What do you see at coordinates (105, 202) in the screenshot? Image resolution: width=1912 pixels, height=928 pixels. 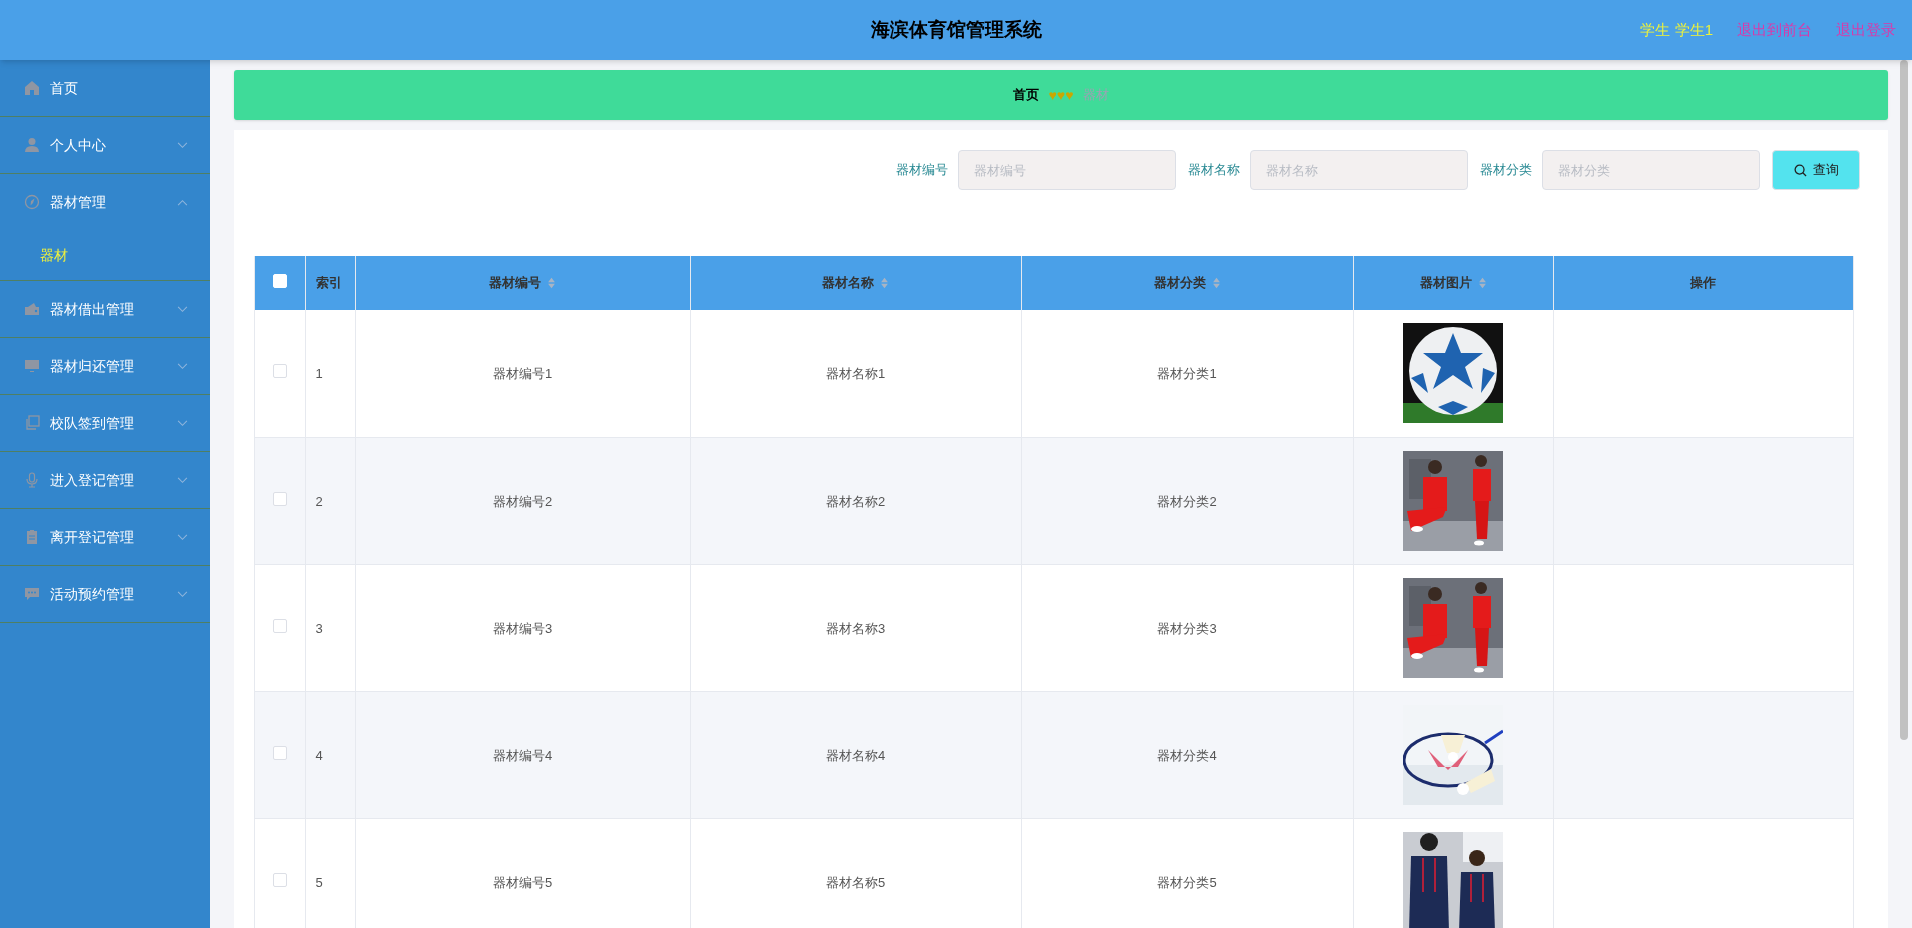 I see `sidebar-item: 器材管理` at bounding box center [105, 202].